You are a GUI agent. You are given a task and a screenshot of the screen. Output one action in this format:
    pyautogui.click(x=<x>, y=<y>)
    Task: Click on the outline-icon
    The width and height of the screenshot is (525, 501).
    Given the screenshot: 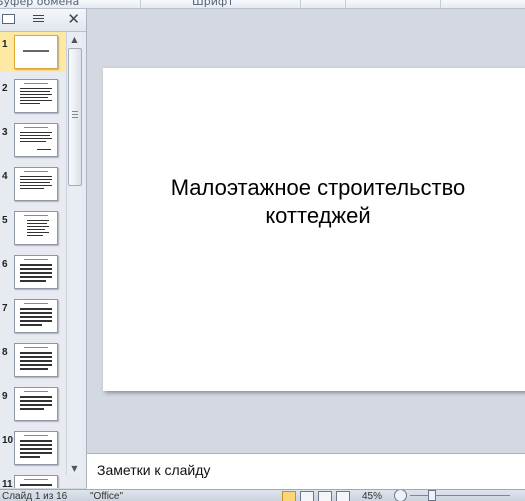 What is the action you would take?
    pyautogui.click(x=38, y=19)
    